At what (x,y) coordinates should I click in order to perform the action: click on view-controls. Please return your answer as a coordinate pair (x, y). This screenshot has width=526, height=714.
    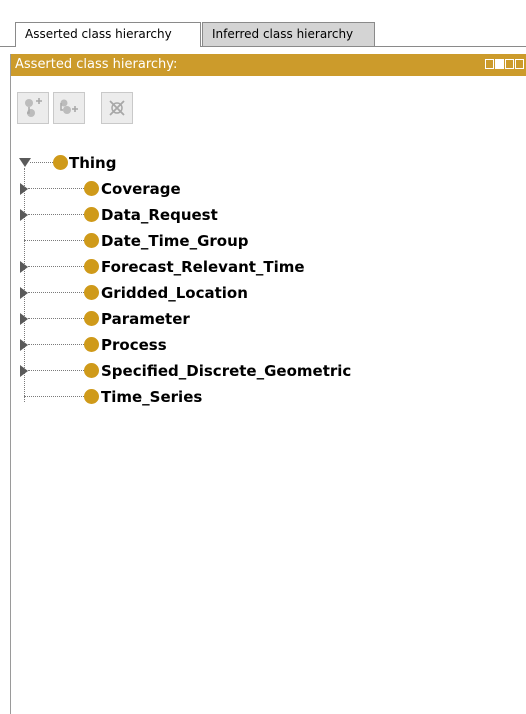
    Looking at the image, I should click on (504, 64).